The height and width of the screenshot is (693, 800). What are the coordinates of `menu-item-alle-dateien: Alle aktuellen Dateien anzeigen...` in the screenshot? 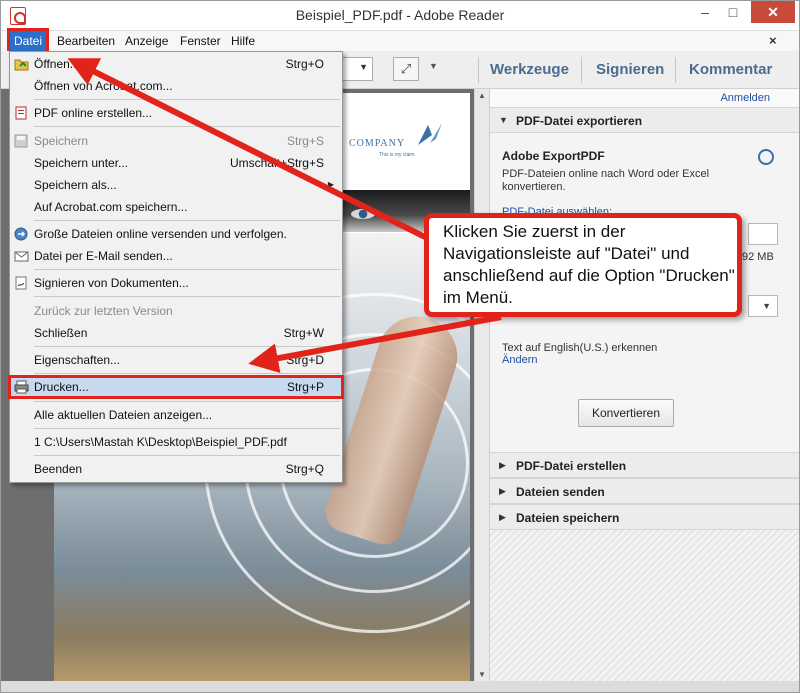 It's located at (176, 415).